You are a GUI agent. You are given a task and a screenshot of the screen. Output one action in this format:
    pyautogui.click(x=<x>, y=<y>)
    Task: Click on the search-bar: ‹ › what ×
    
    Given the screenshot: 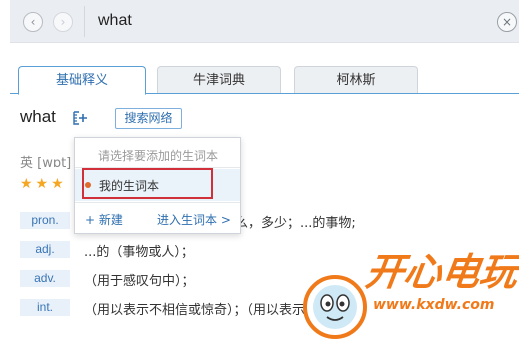 What is the action you would take?
    pyautogui.click(x=264, y=21)
    